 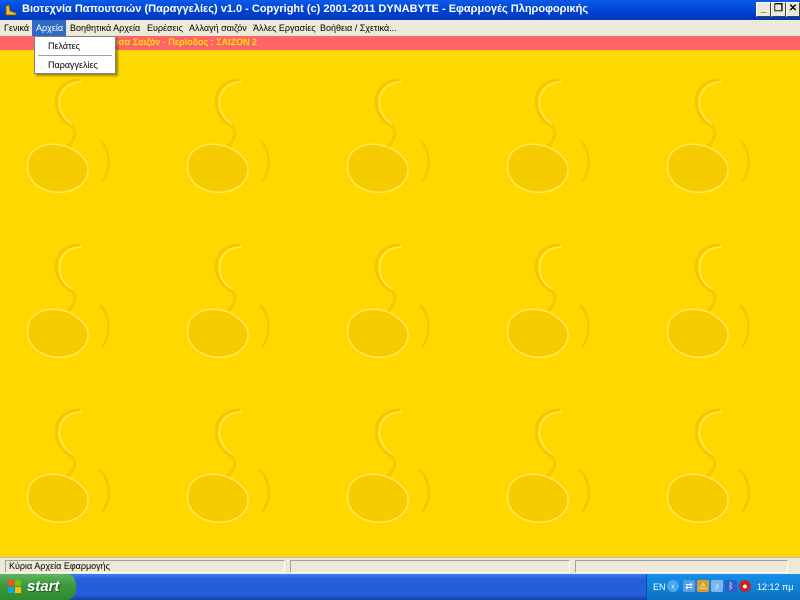 What do you see at coordinates (75, 46) in the screenshot?
I see `menu-item-customers: Πελάτες` at bounding box center [75, 46].